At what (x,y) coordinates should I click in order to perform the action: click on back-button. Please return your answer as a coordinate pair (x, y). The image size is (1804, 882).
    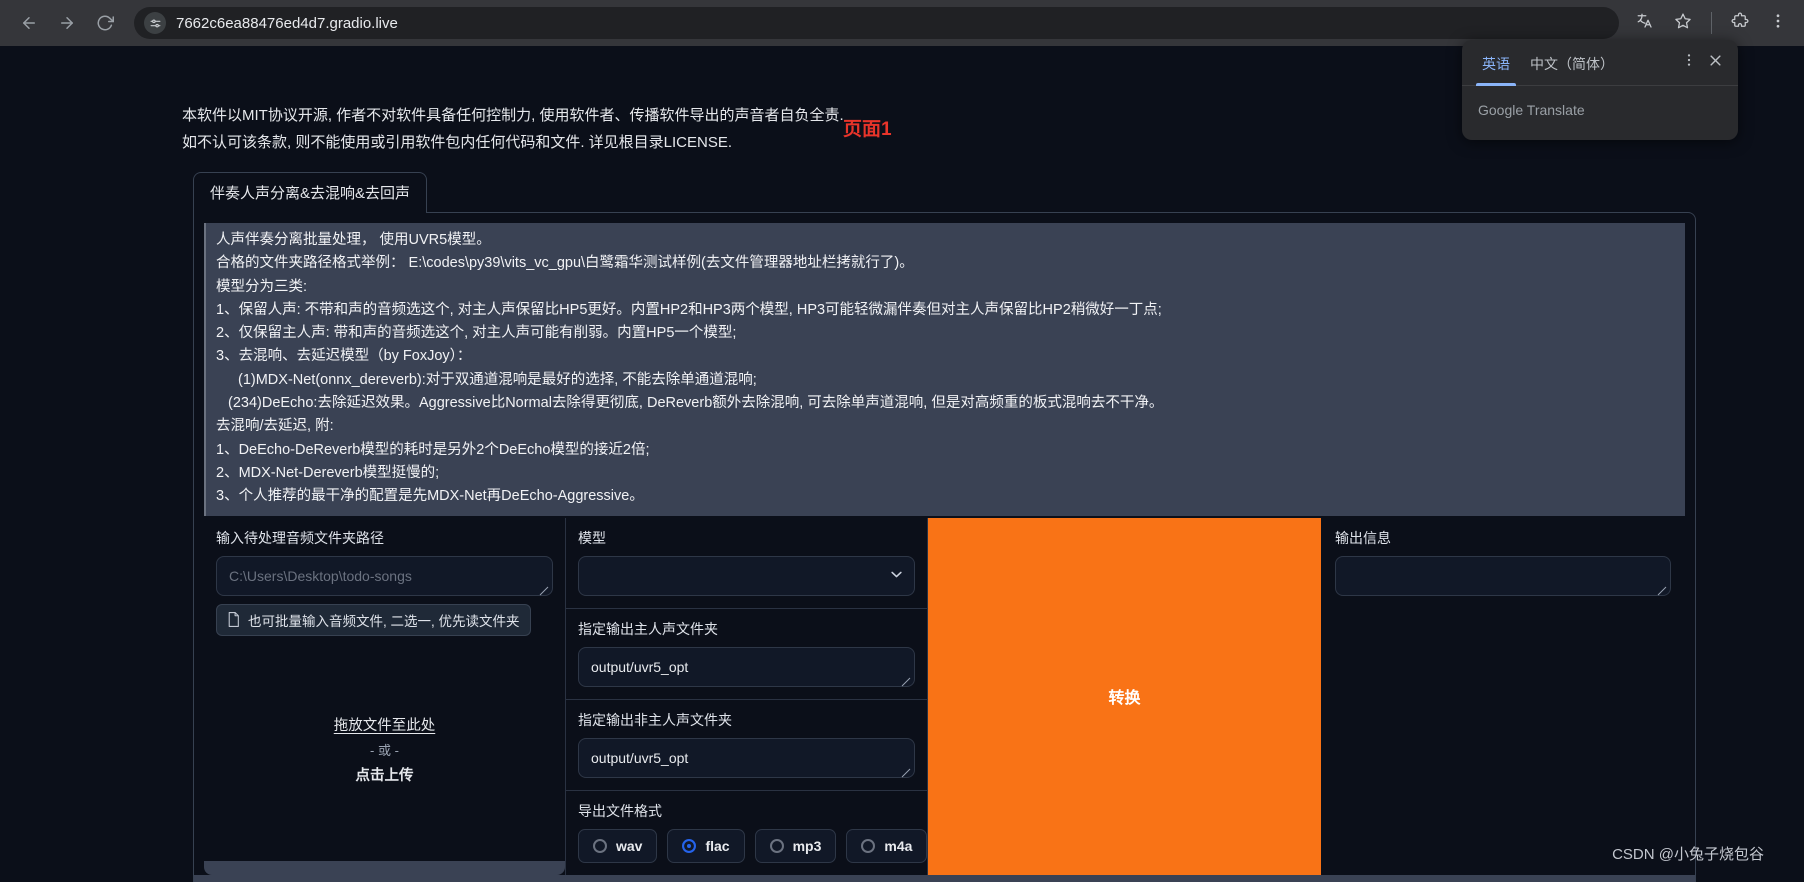
    Looking at the image, I should click on (29, 23).